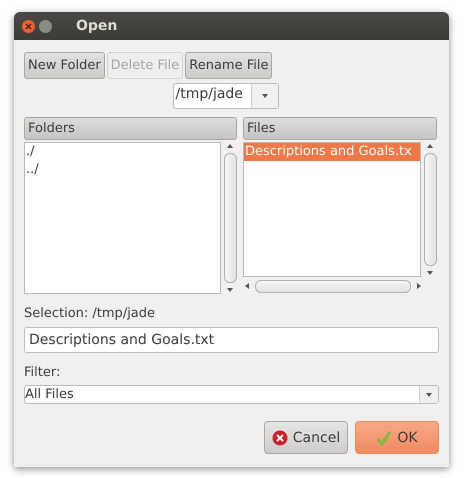 This screenshot has height=478, width=469. I want to click on column-header: Folders, so click(130, 128).